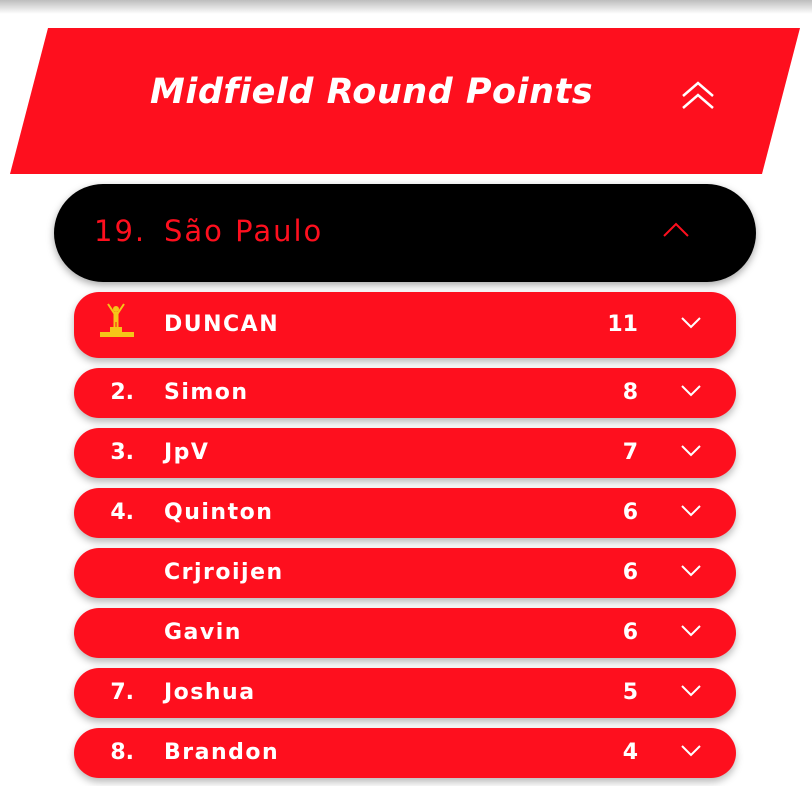  I want to click on driver-position: 8., so click(122, 752).